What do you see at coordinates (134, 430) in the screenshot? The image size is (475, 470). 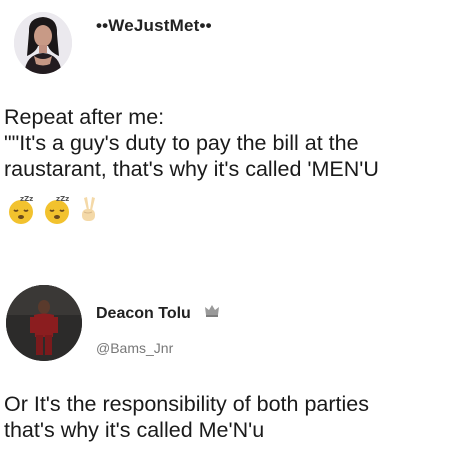 I see `tweet-line: that's why it's called Me'N'u` at bounding box center [134, 430].